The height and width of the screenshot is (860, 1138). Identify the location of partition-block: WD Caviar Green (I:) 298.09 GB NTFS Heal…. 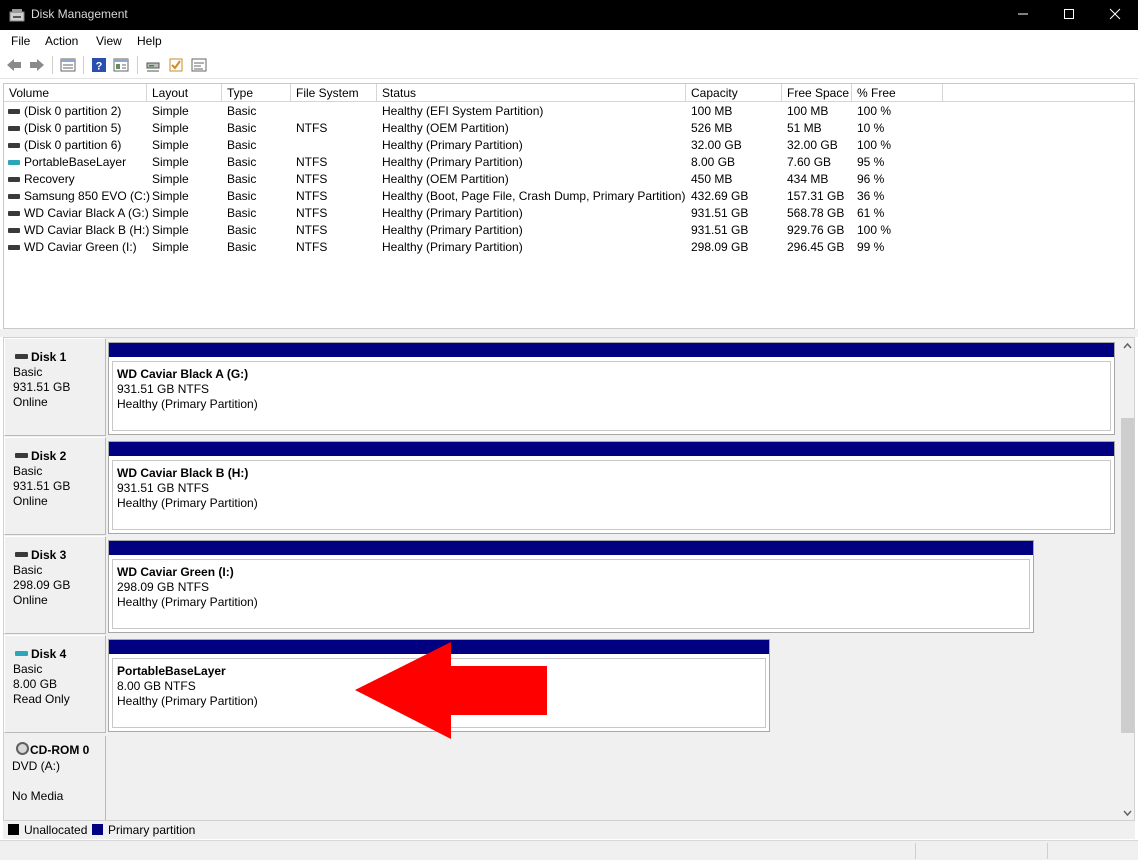
(571, 586).